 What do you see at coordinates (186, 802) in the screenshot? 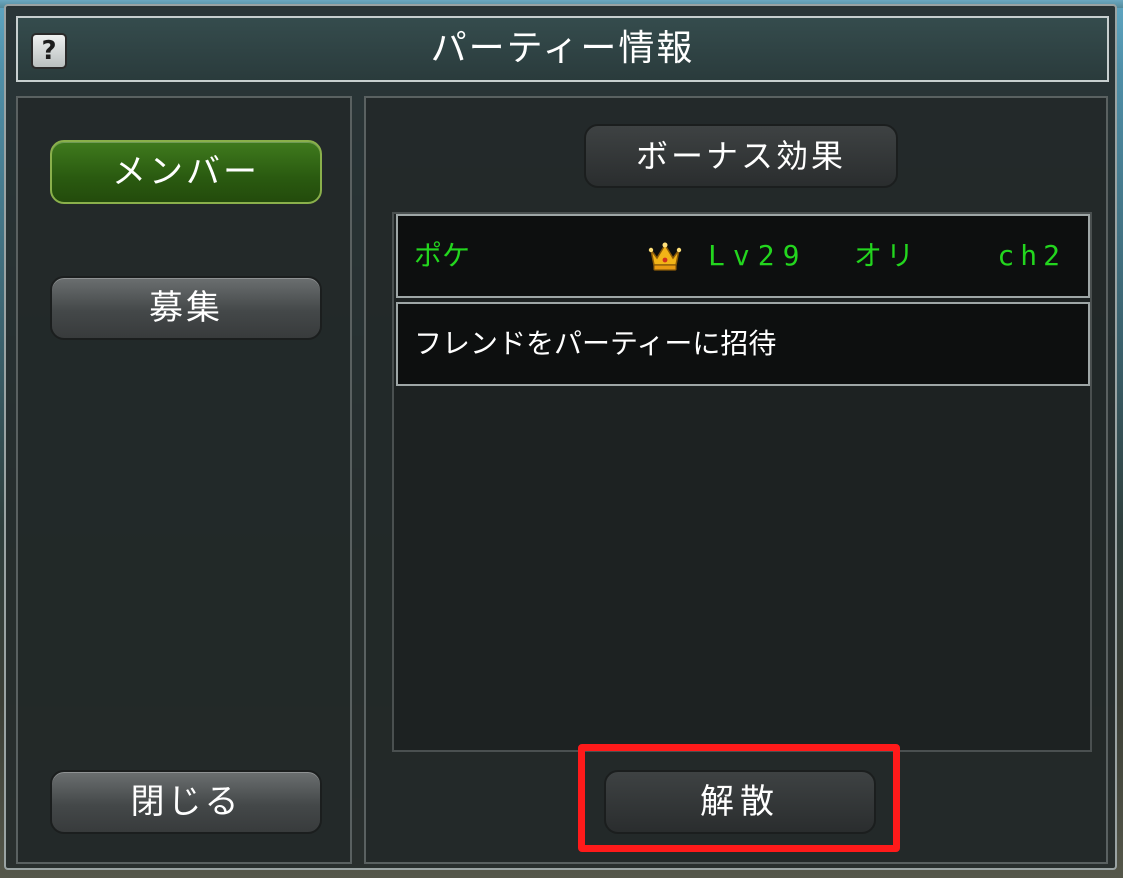
I see `close-button: 閉じる` at bounding box center [186, 802].